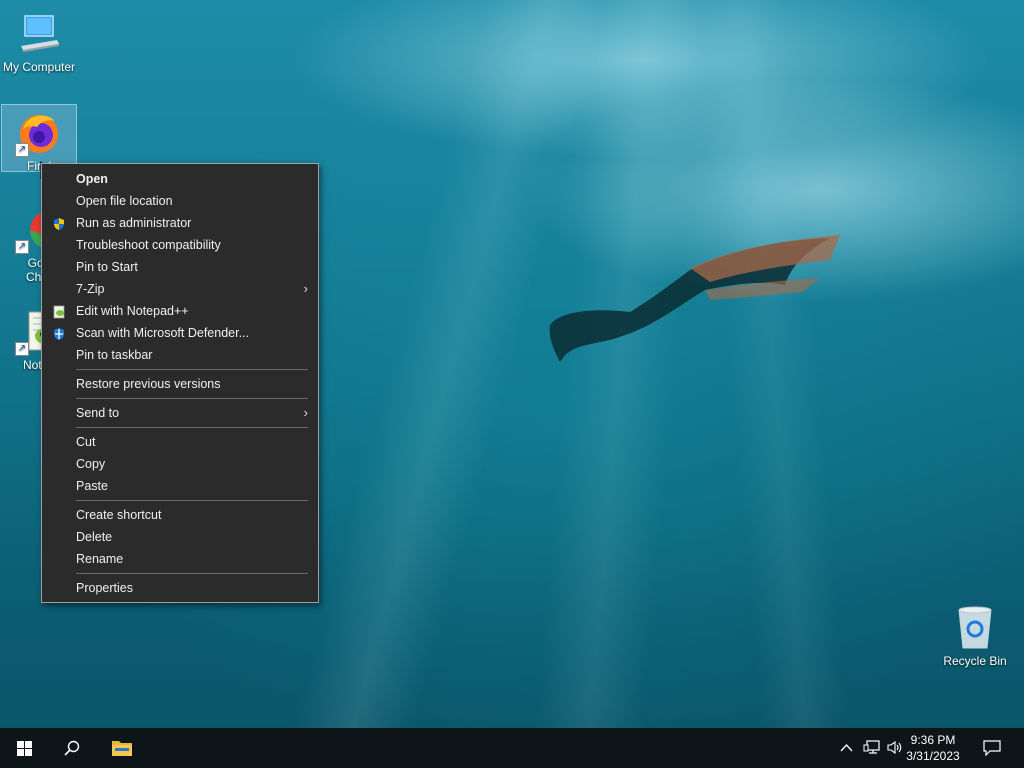 The height and width of the screenshot is (768, 1024). I want to click on network-status-button, so click(871, 748).